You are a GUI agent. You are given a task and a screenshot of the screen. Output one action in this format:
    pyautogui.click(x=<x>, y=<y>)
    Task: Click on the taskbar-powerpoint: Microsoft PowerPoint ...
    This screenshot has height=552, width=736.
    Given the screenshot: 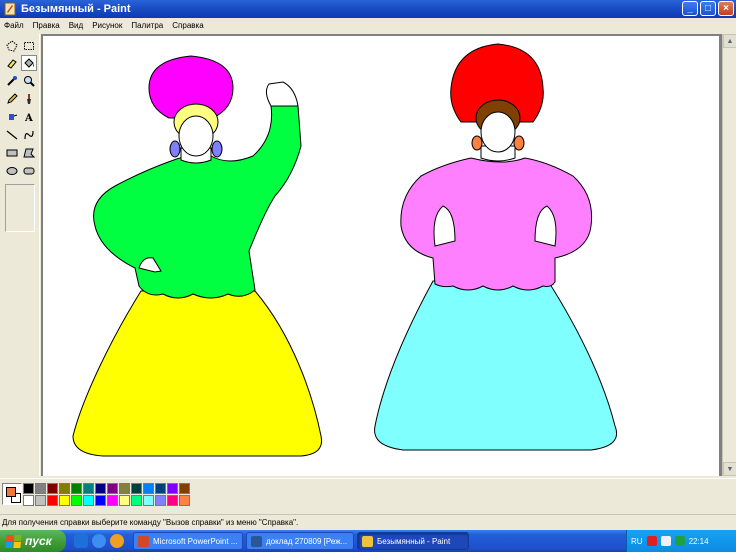 What is the action you would take?
    pyautogui.click(x=188, y=541)
    